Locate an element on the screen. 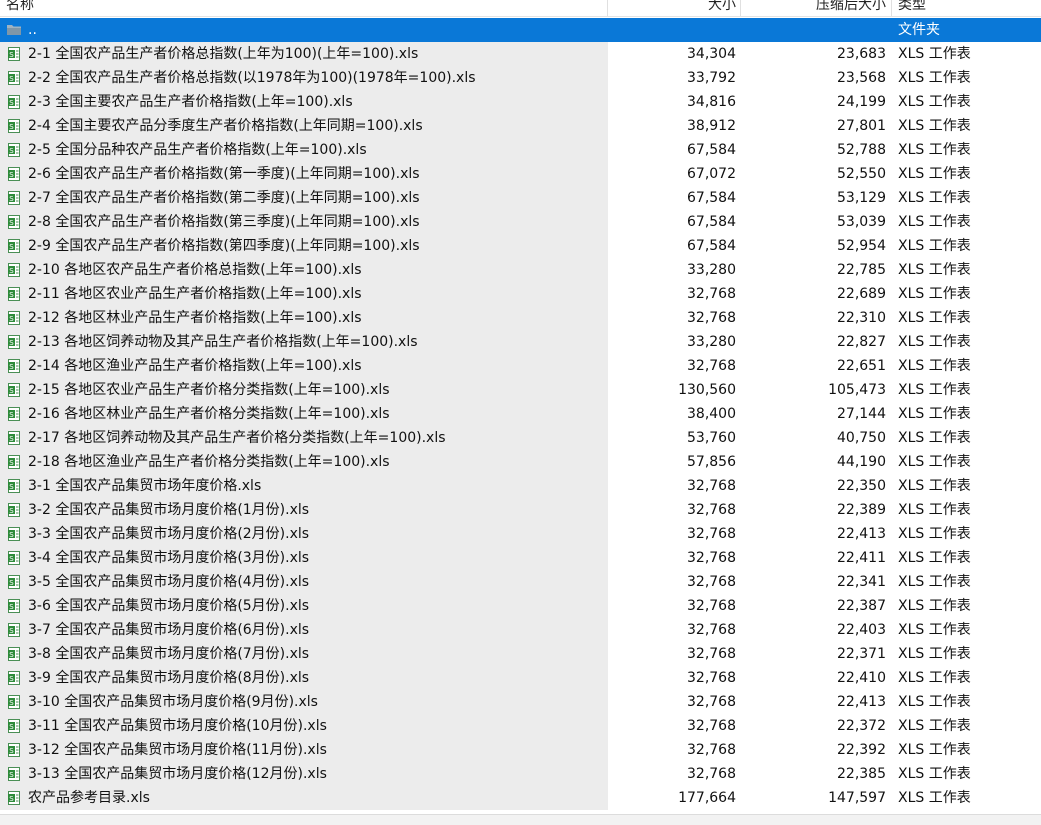  file-compressed-size: 22,651 is located at coordinates (861, 366).